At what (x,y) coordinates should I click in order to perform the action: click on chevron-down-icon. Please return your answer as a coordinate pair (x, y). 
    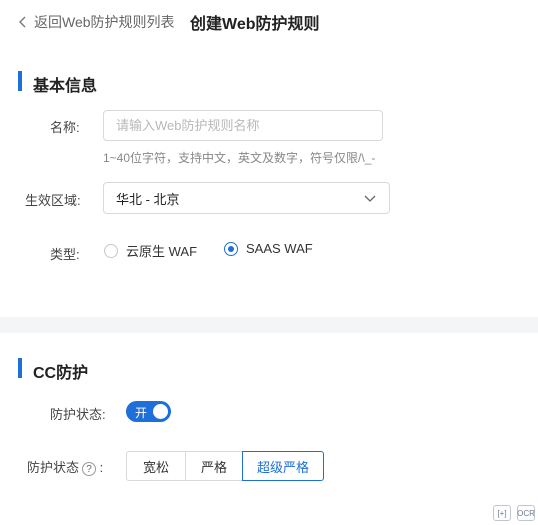
    Looking at the image, I should click on (370, 198).